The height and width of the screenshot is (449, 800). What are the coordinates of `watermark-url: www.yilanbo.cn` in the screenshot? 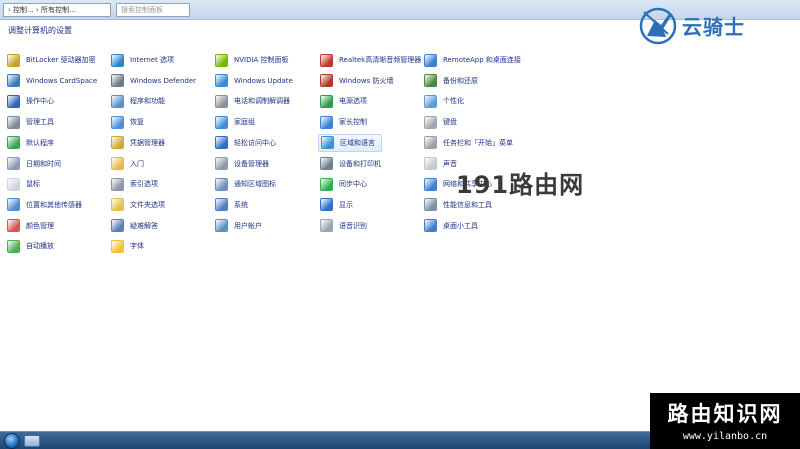 It's located at (725, 436).